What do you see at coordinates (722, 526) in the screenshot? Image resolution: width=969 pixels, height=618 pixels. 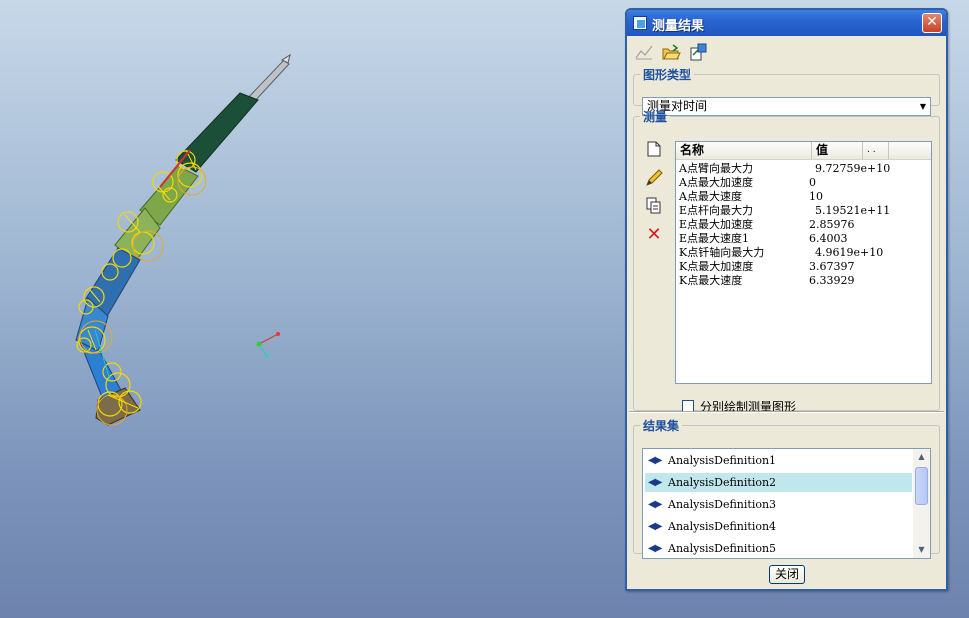 I see `result-label: AnalysisDefinition4` at bounding box center [722, 526].